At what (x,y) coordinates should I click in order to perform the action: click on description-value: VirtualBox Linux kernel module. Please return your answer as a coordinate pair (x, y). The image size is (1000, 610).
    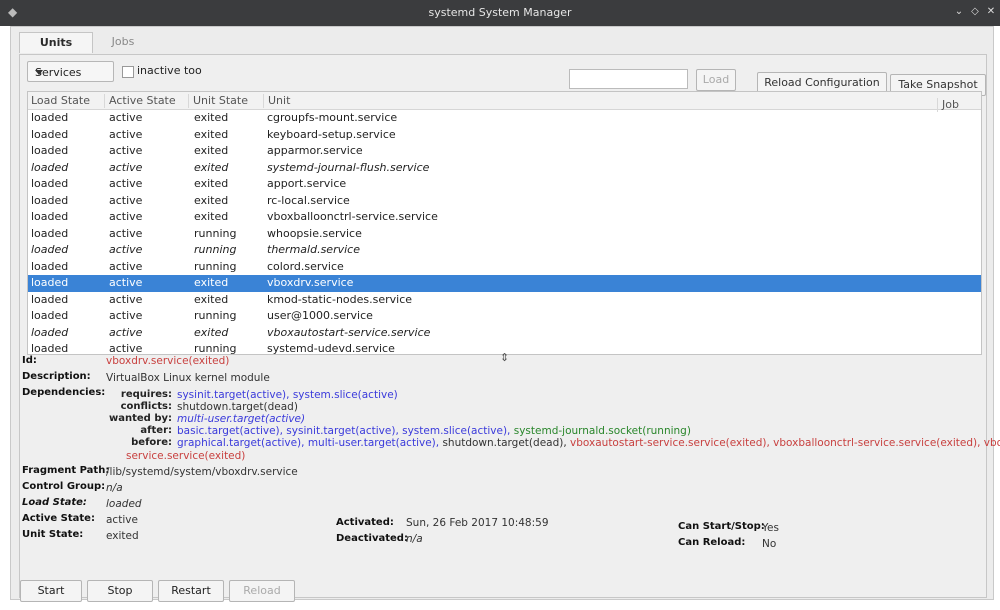
    Looking at the image, I should click on (188, 378).